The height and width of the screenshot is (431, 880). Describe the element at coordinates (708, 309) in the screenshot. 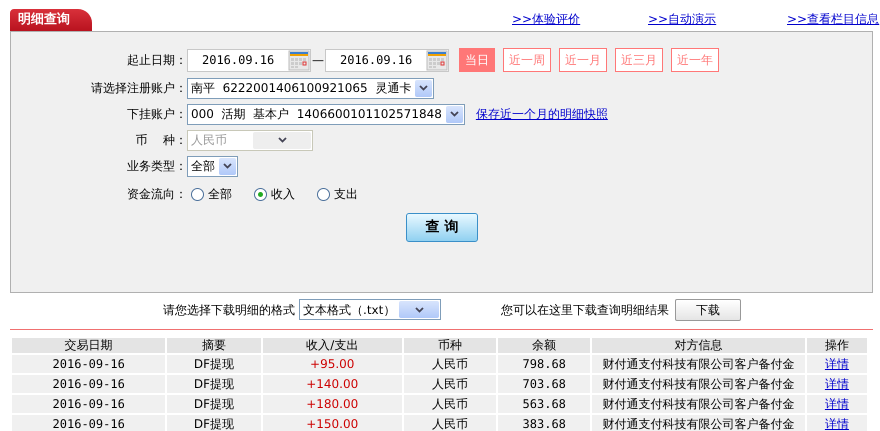

I see `download-button: 下载` at that location.